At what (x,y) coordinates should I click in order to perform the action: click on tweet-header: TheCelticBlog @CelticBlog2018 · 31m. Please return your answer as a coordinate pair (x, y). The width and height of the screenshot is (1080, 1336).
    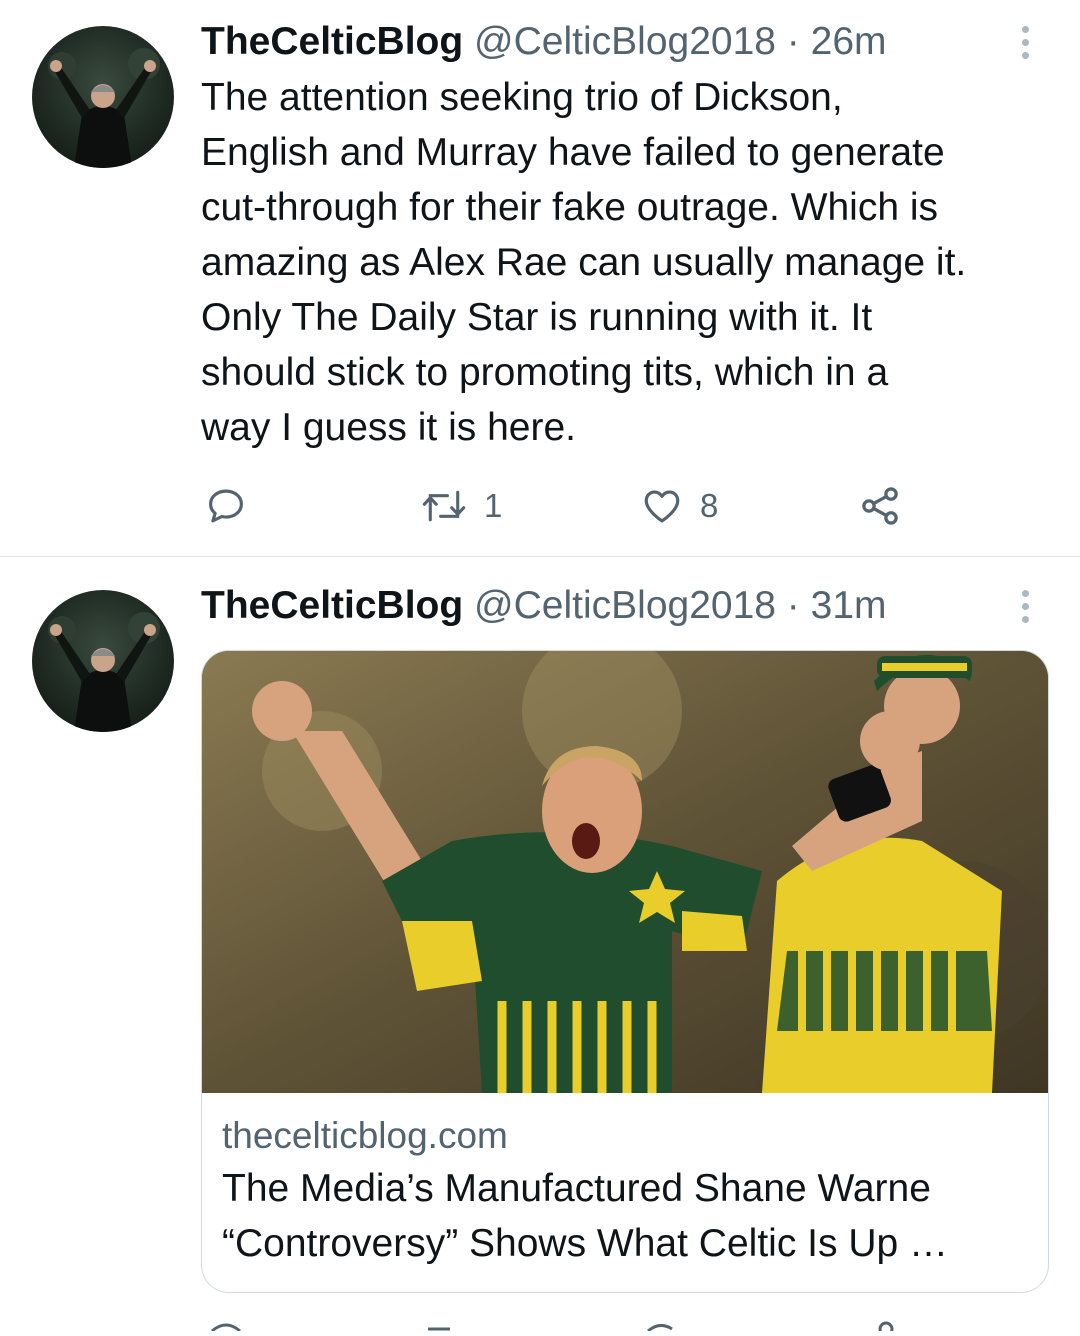
    Looking at the image, I should click on (544, 606).